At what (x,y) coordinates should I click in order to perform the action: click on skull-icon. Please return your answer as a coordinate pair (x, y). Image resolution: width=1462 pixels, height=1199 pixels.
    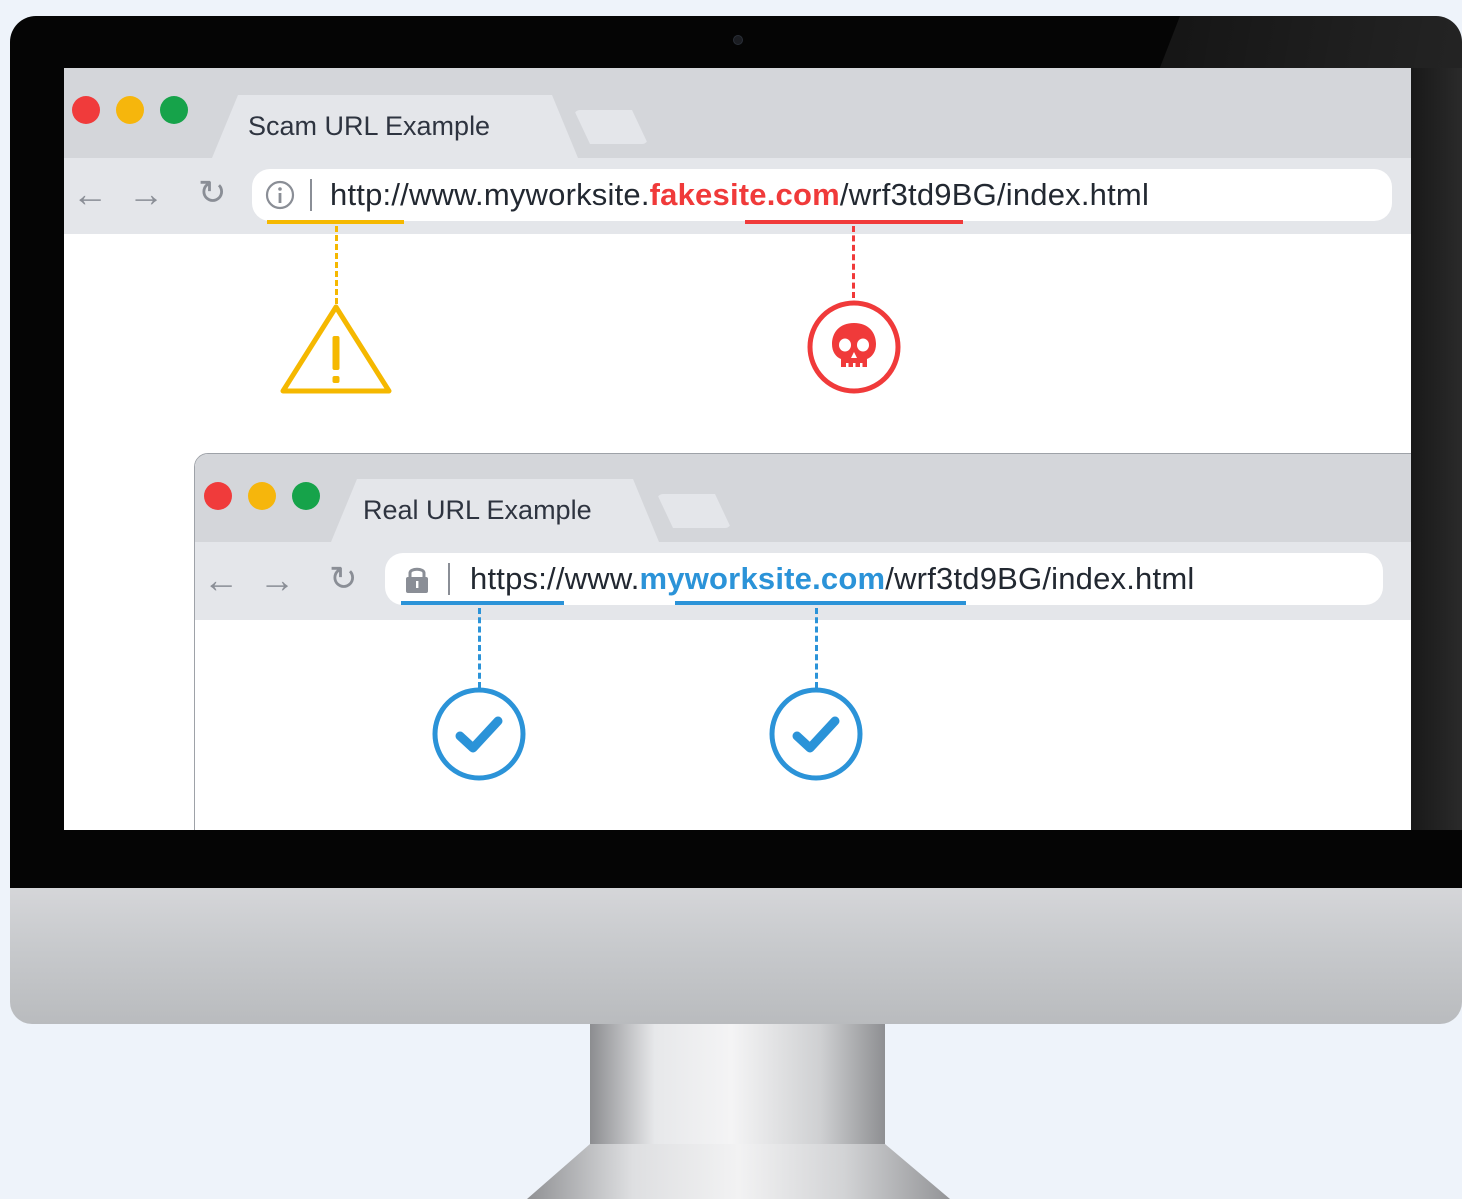
    Looking at the image, I should click on (854, 347).